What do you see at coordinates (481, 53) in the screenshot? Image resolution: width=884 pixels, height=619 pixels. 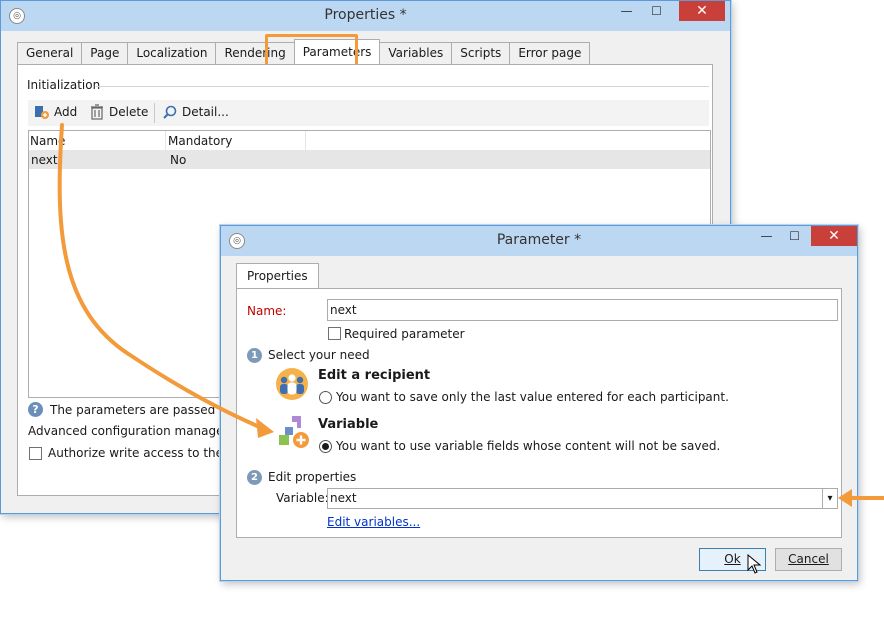 I see `tab-scripts: Scripts` at bounding box center [481, 53].